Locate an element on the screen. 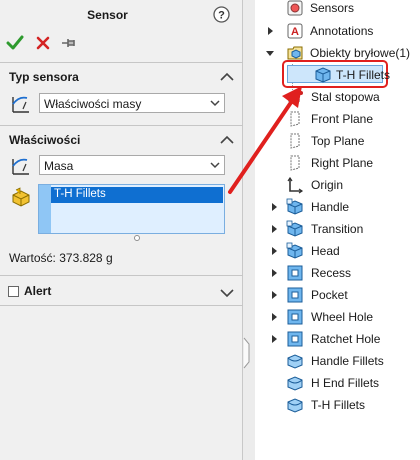 This screenshot has width=420, height=460. tree-item-label: Handle Fillets is located at coordinates (347, 361).